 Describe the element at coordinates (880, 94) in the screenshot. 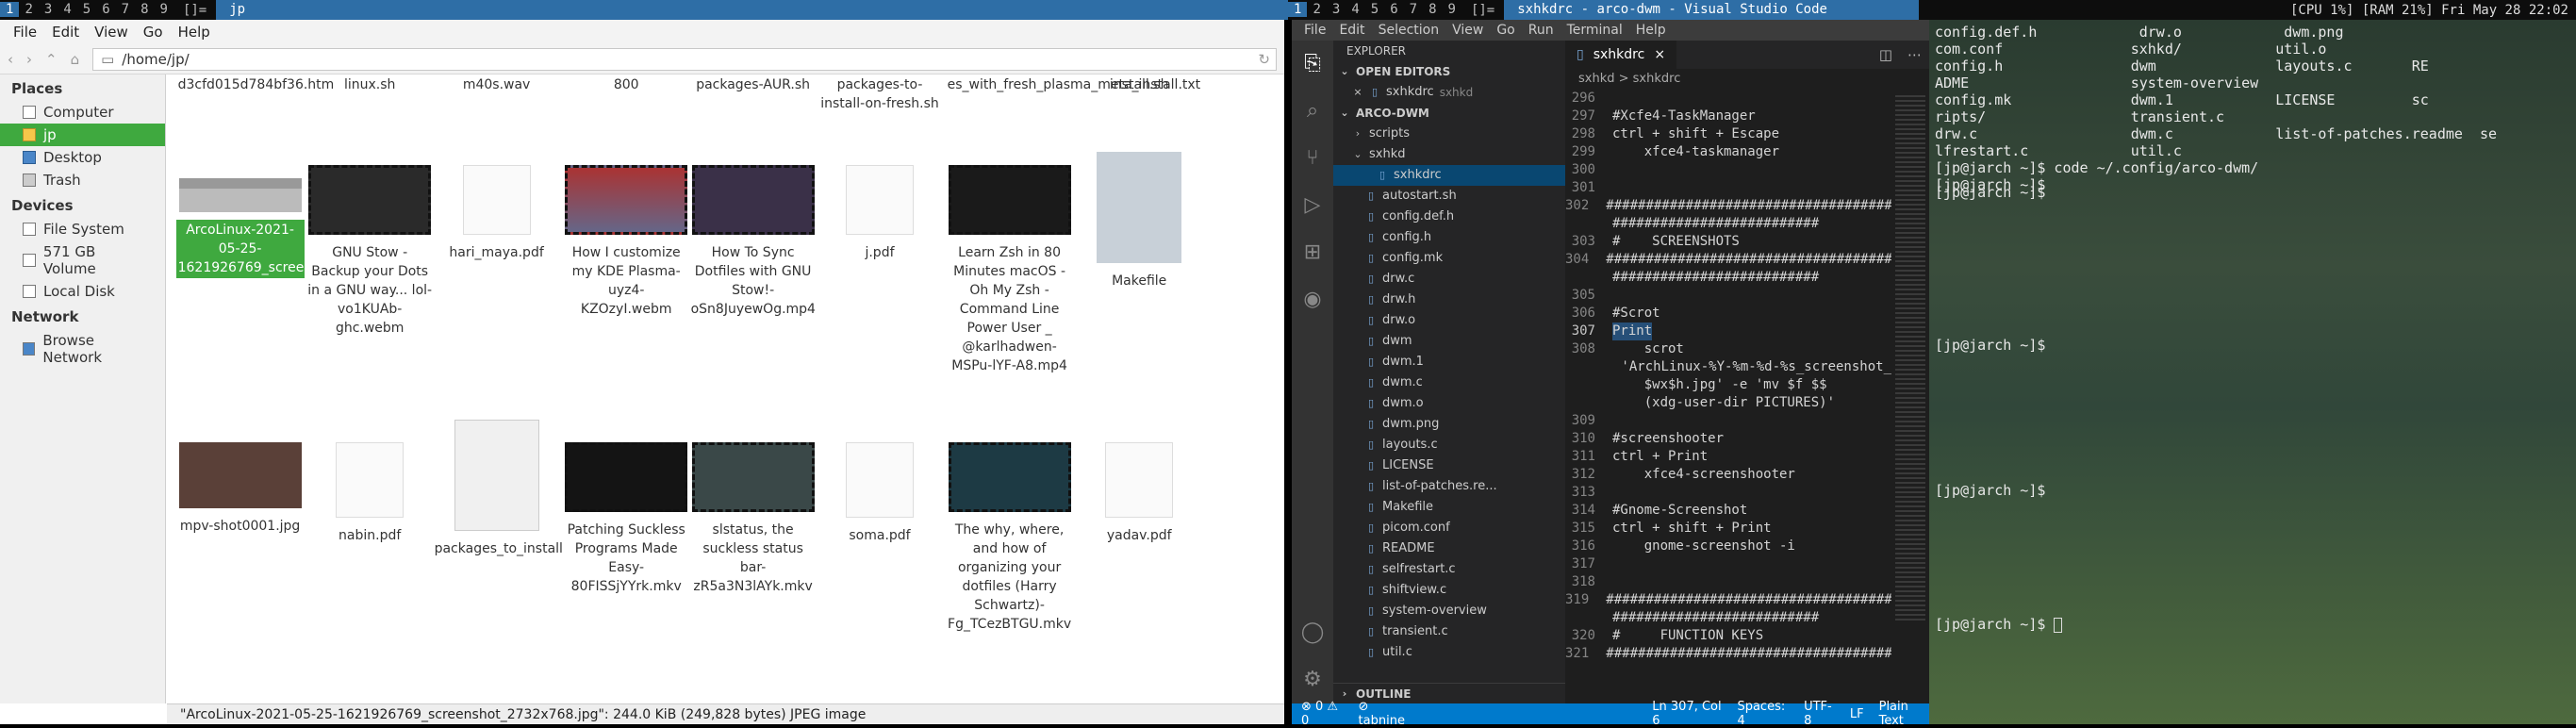

I see `file-item: packages-to-install-on-fresh.sh` at that location.